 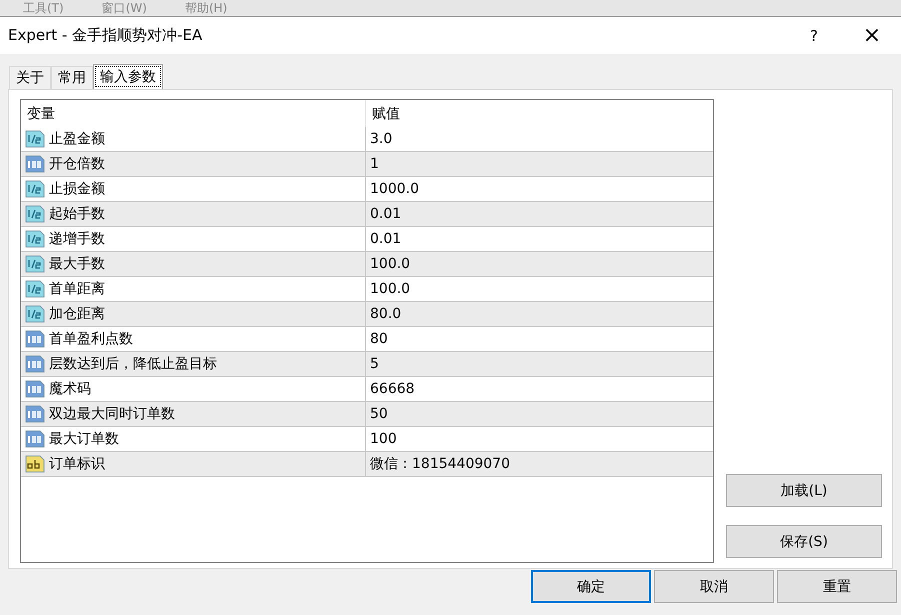 I want to click on parameter-name: 最大手数, so click(x=77, y=264).